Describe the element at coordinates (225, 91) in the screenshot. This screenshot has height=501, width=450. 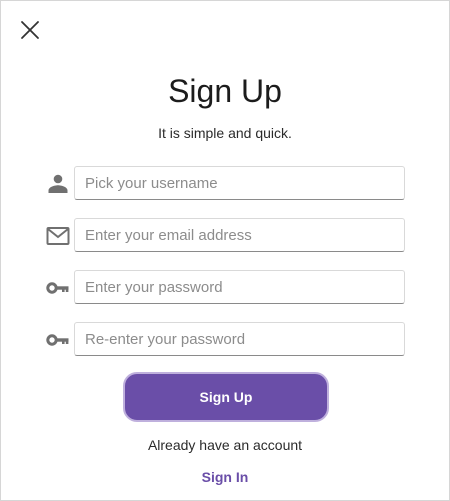
I see `page-title: Sign Up` at that location.